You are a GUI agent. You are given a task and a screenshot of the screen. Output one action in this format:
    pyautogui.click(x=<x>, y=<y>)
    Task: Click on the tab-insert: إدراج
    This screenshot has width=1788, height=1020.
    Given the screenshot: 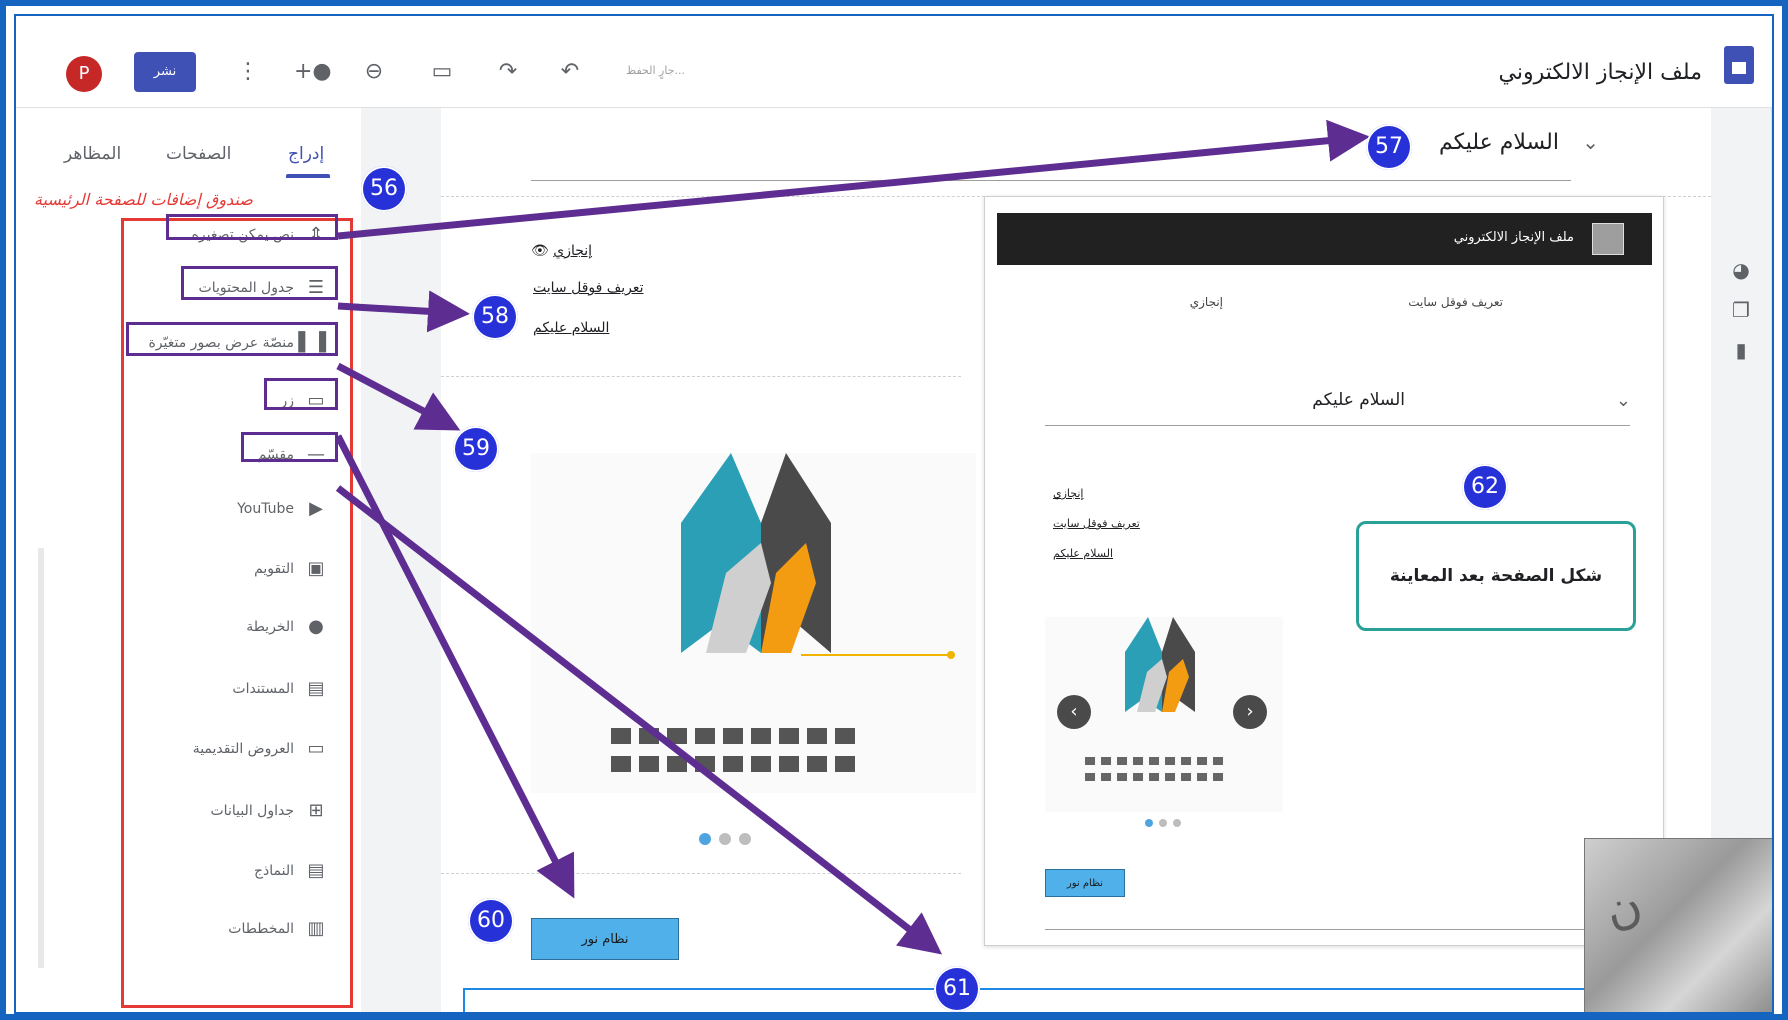 What is the action you would take?
    pyautogui.click(x=306, y=154)
    